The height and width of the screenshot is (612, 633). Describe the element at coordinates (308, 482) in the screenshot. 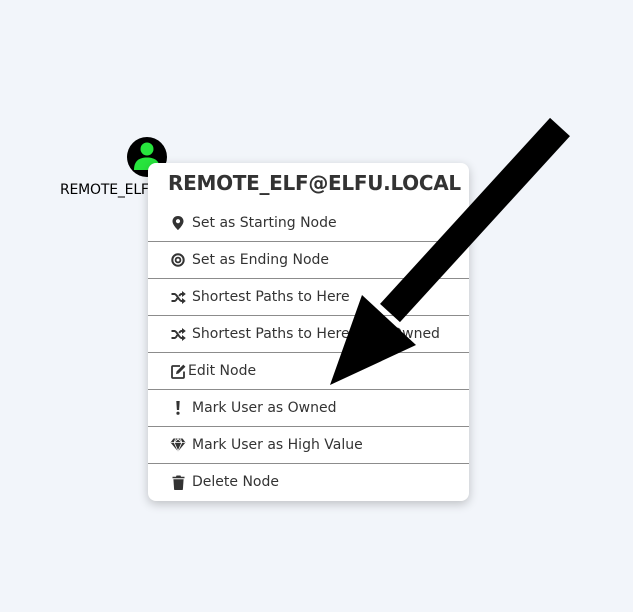

I see `menu-item-delete-node: Delete Node` at that location.